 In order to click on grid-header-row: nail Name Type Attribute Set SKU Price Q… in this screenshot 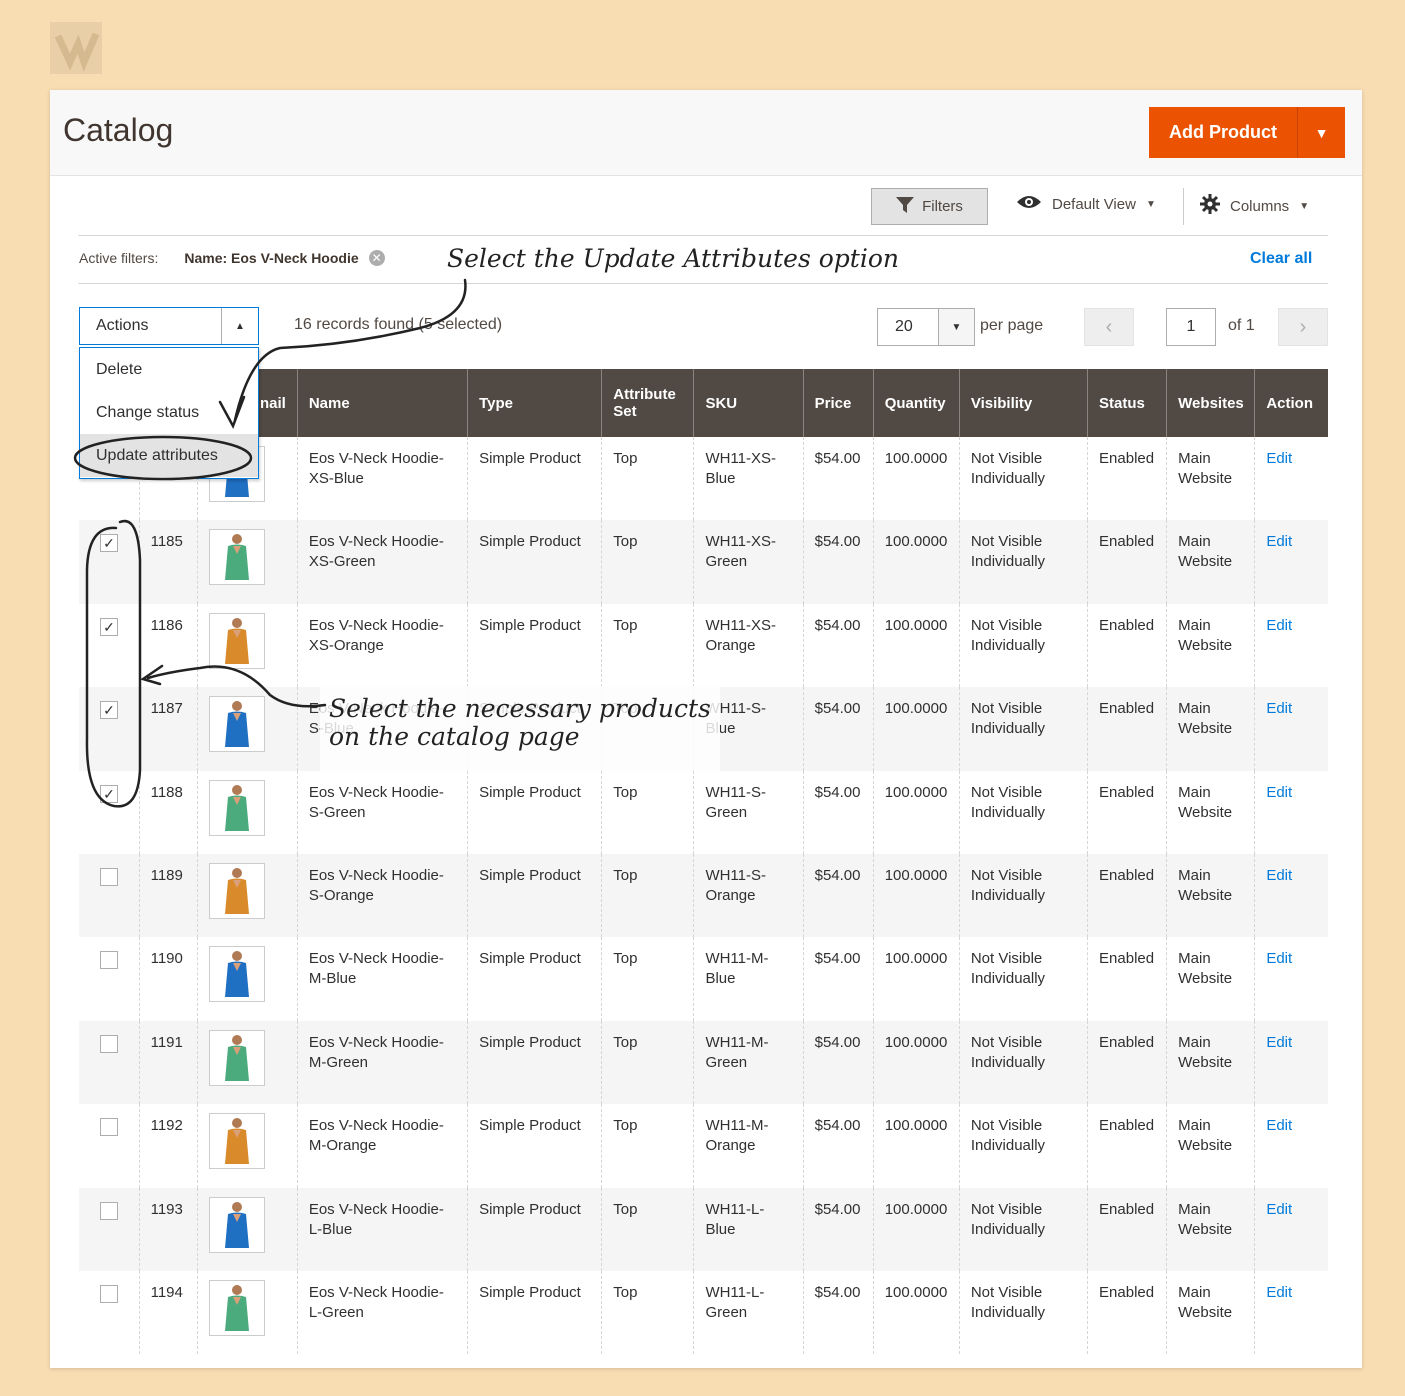, I will do `click(703, 403)`.